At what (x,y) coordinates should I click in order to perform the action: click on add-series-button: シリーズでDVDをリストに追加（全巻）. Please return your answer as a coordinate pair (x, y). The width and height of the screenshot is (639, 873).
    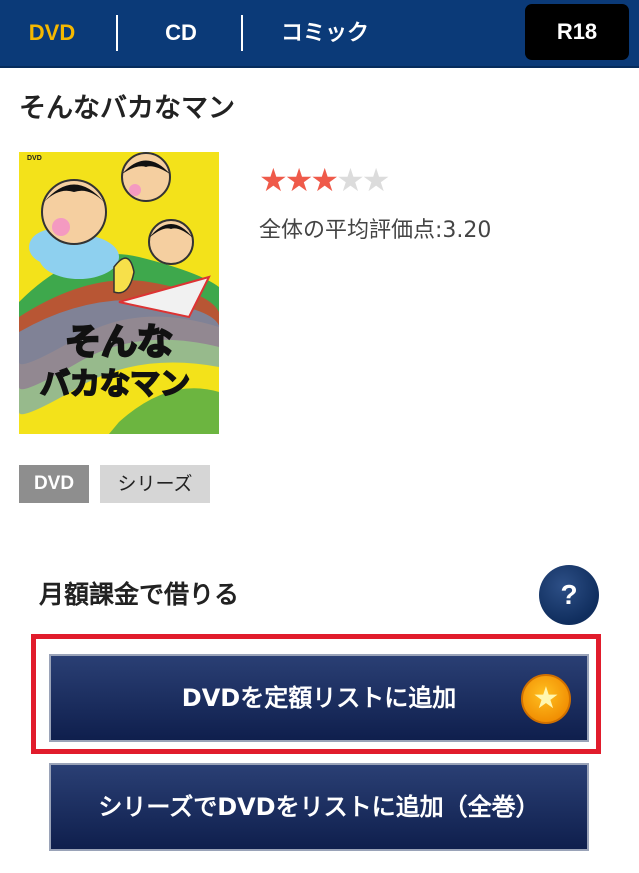
    Looking at the image, I should click on (319, 807).